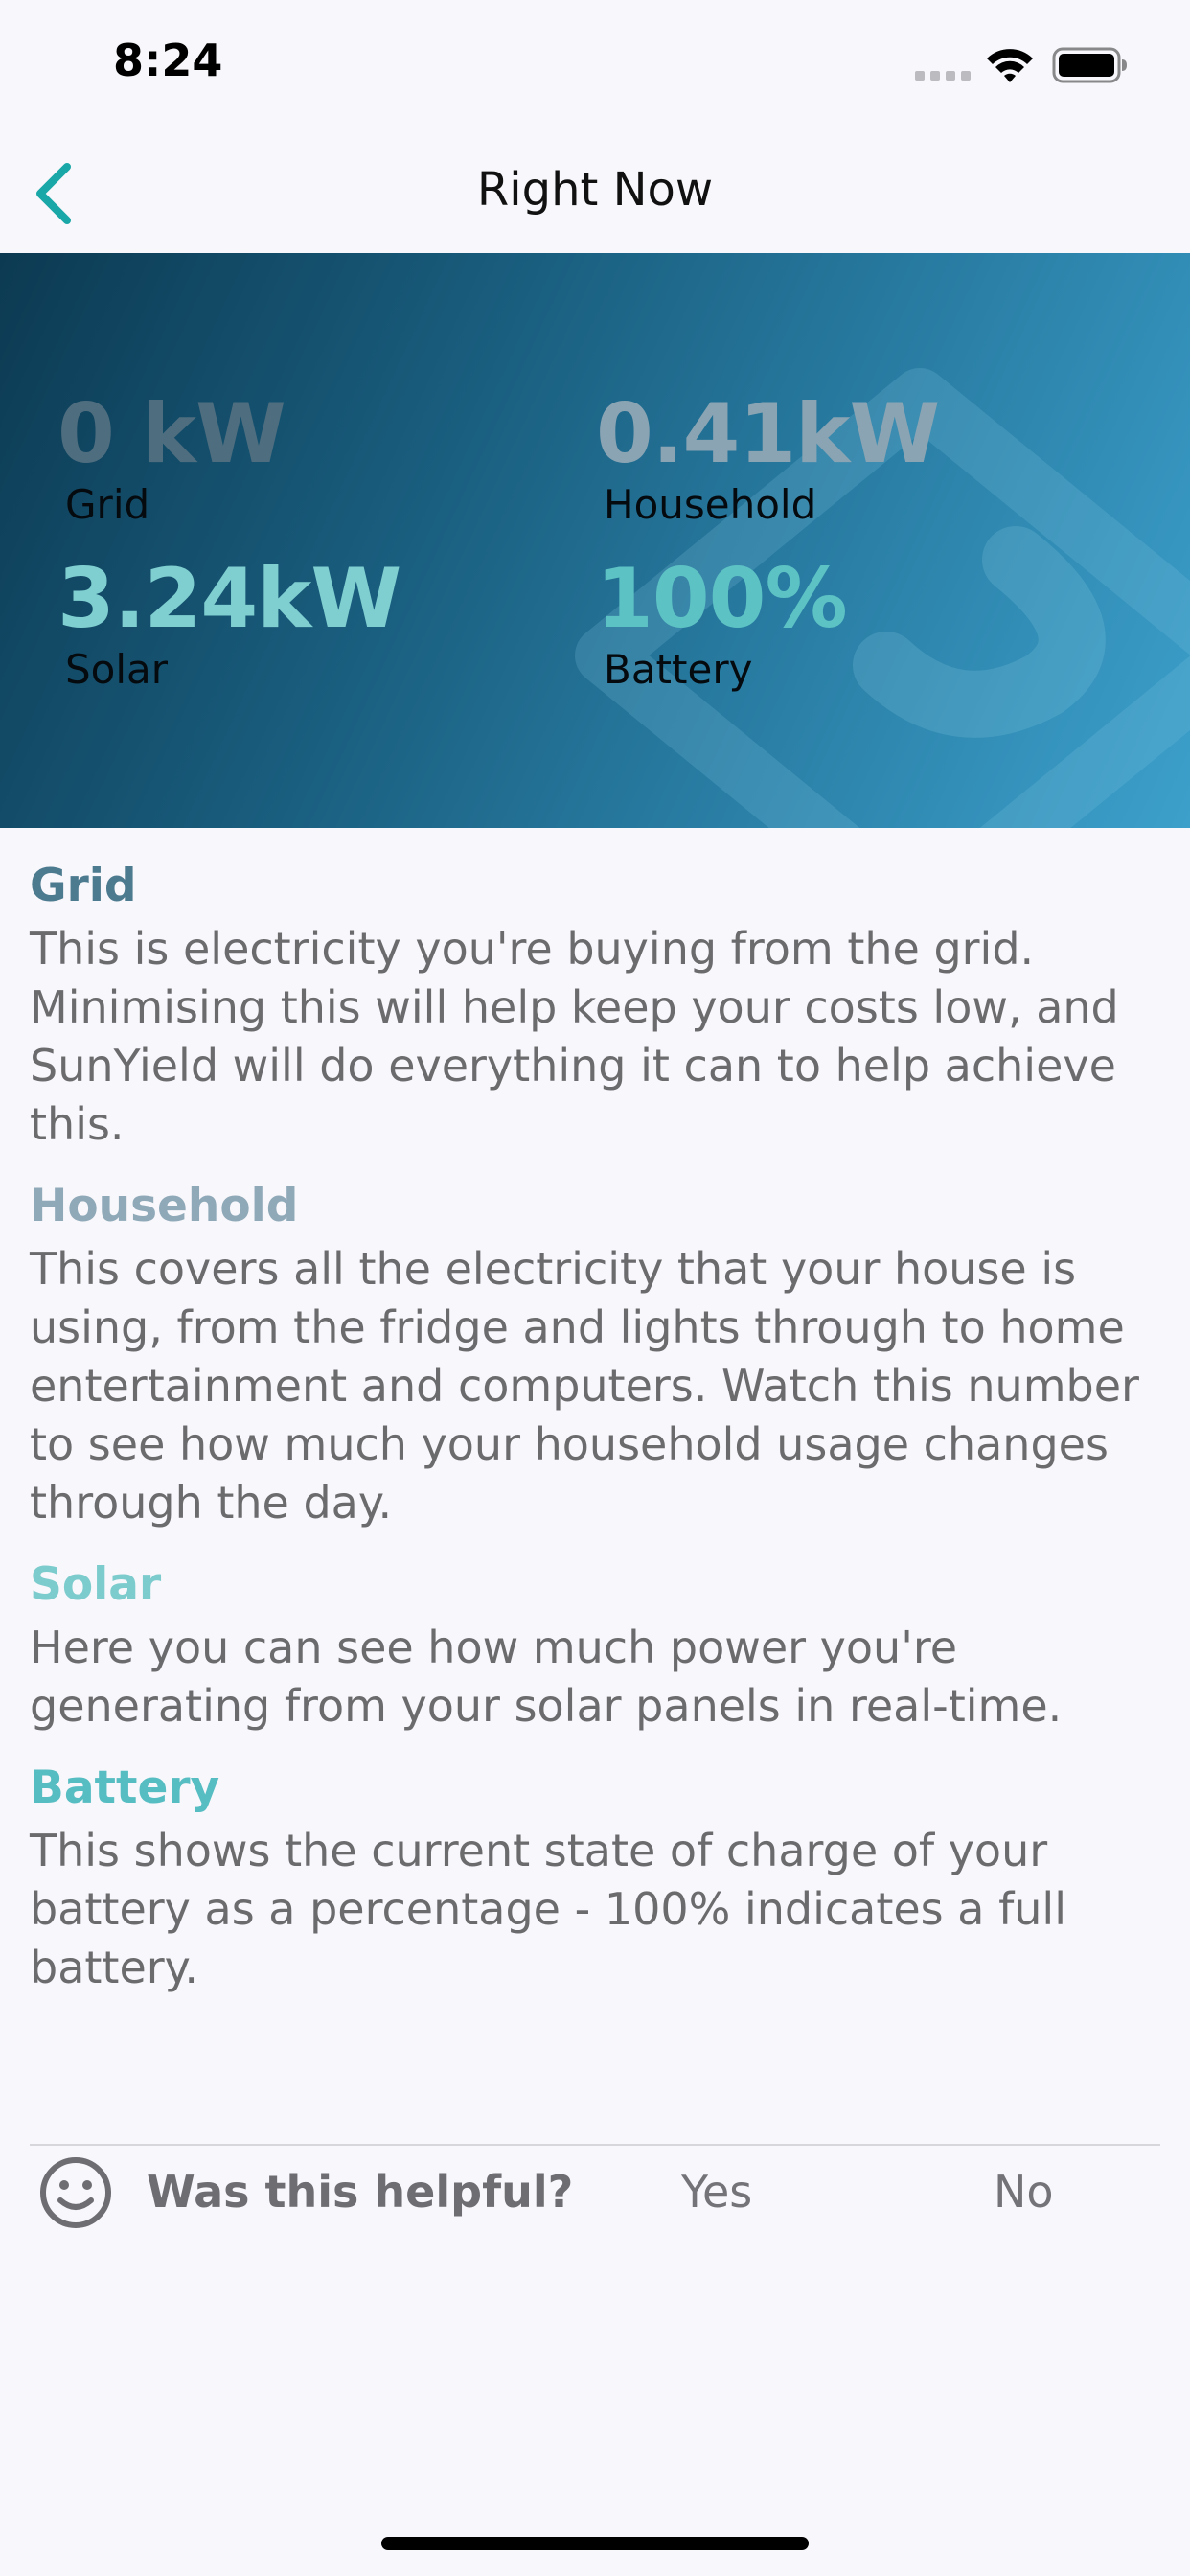  I want to click on grid-value: 0 kW, so click(171, 434).